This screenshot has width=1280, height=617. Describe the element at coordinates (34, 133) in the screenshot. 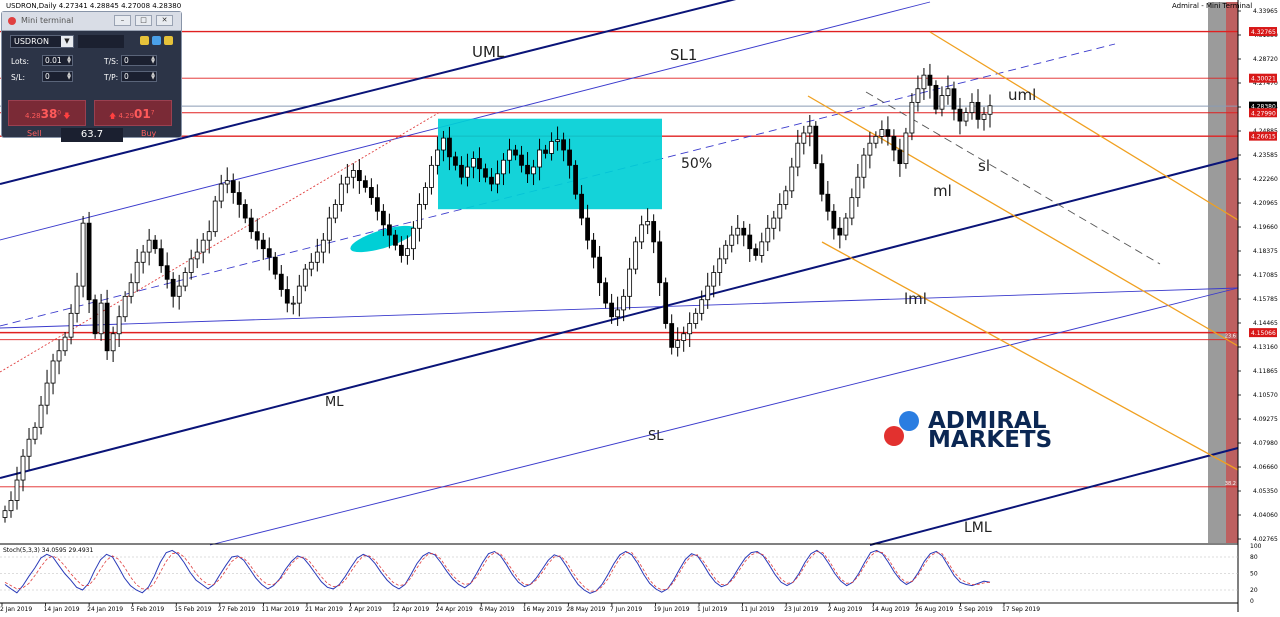

I see `sell-button: Sell` at that location.